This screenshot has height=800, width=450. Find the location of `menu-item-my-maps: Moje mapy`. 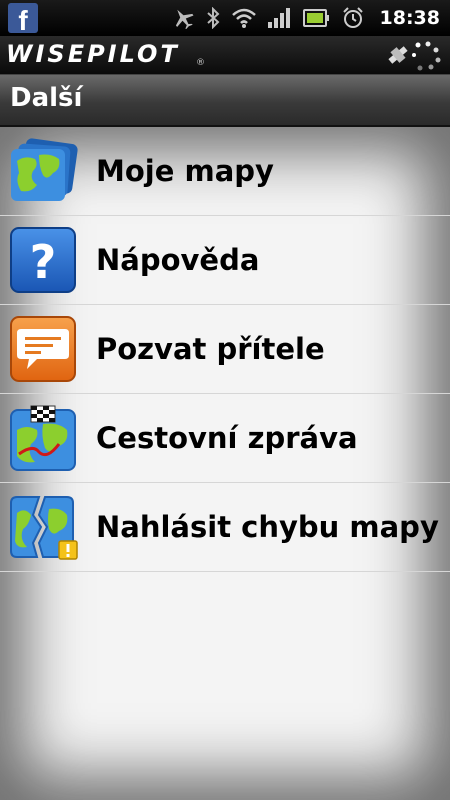

menu-item-my-maps: Moje mapy is located at coordinates (225, 171).